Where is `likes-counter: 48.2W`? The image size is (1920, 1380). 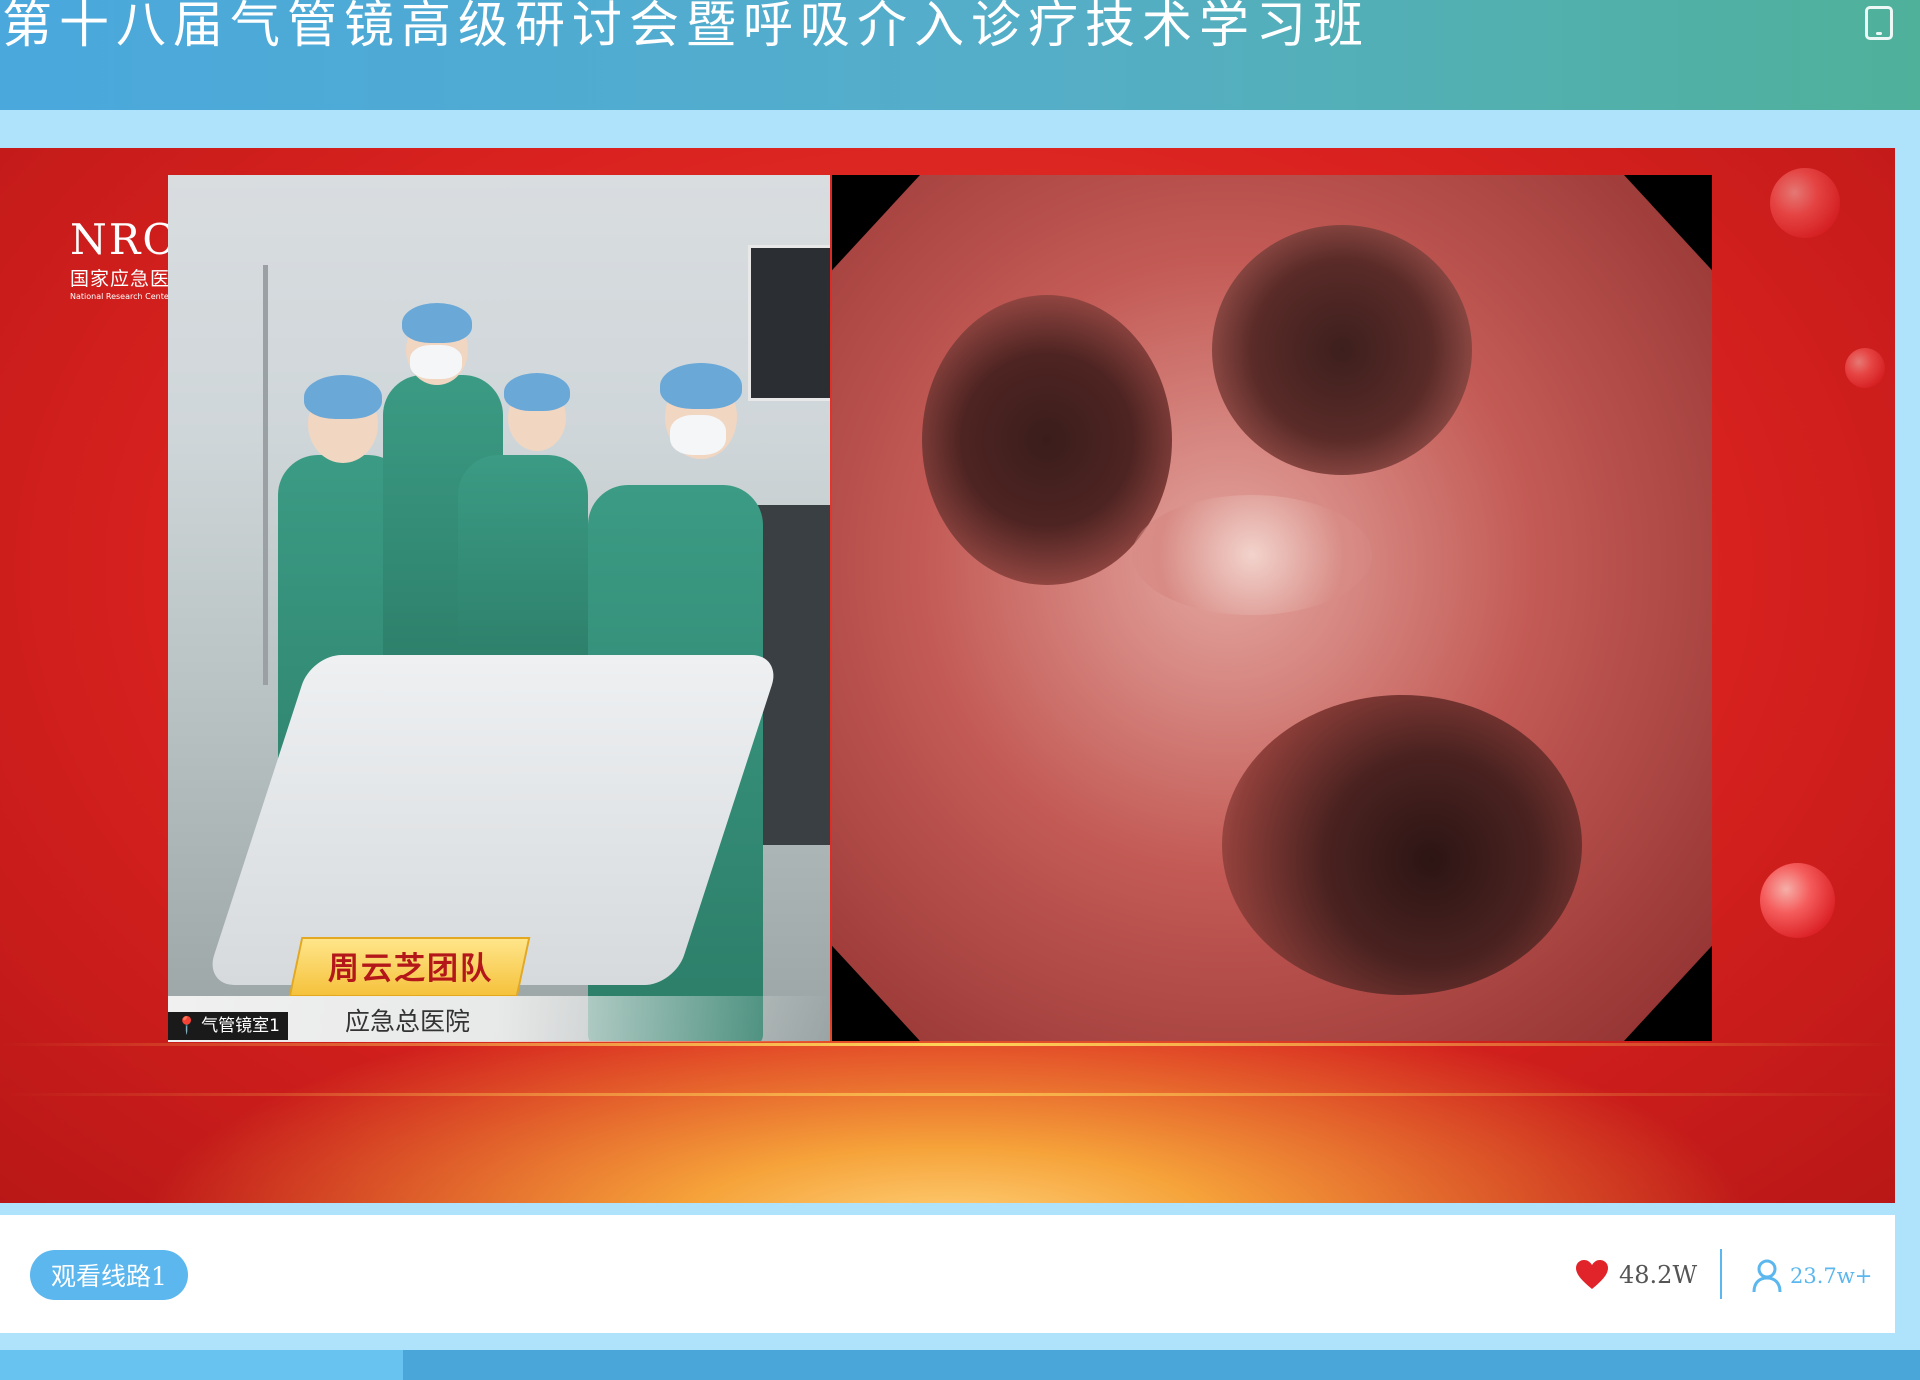
likes-counter: 48.2W is located at coordinates (1636, 1275).